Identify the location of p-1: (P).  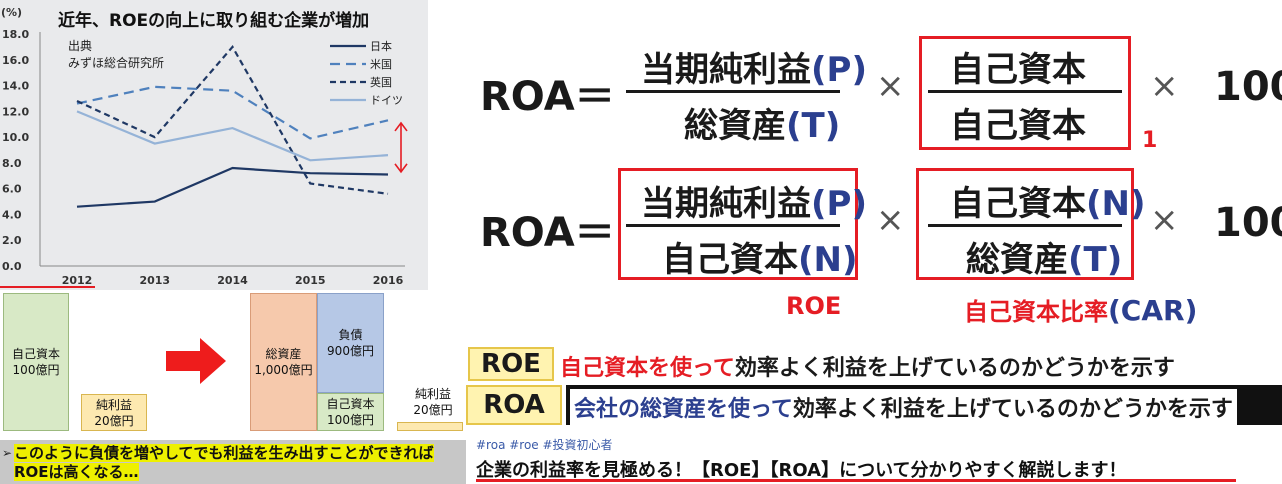
(839, 70).